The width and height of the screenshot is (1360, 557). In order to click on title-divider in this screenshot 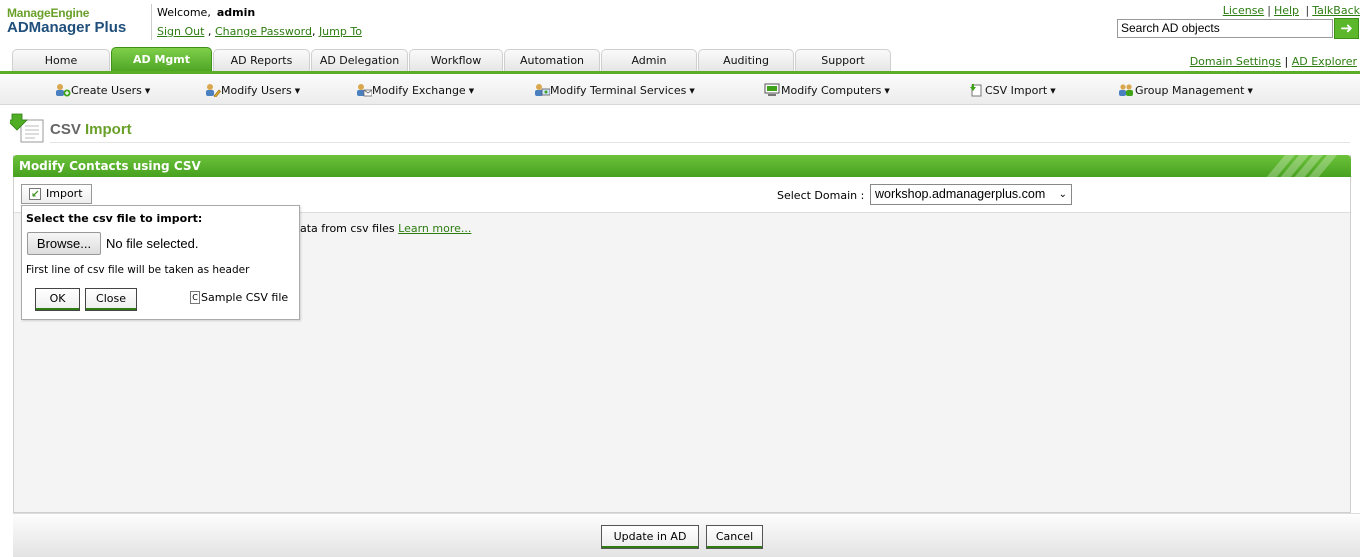, I will do `click(700, 142)`.